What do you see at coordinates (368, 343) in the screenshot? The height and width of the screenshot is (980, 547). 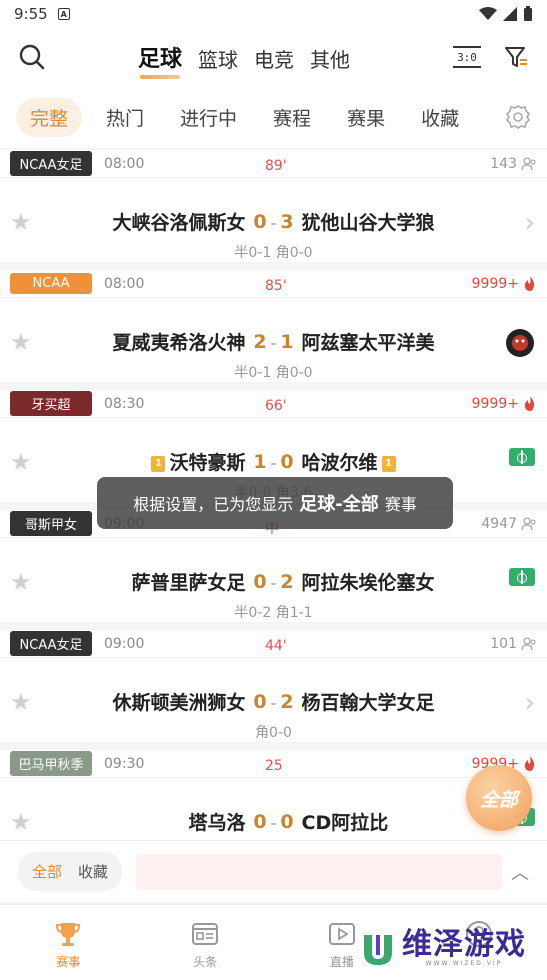 I see `away-team-name: 阿兹塞太平洋美` at bounding box center [368, 343].